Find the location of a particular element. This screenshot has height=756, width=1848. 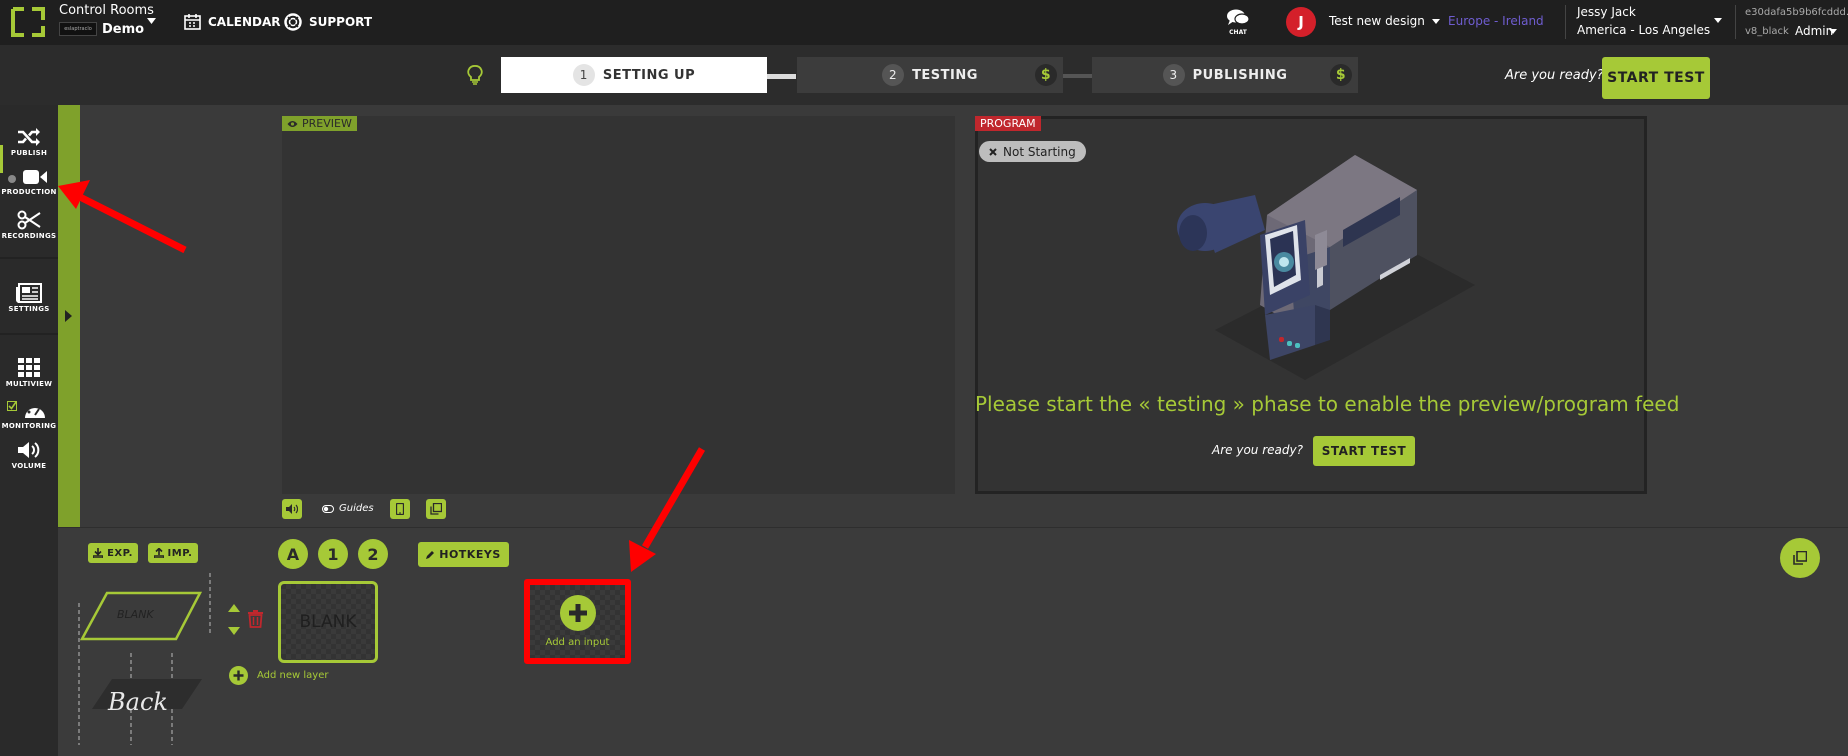

support-link: SUPPORT is located at coordinates (328, 22).